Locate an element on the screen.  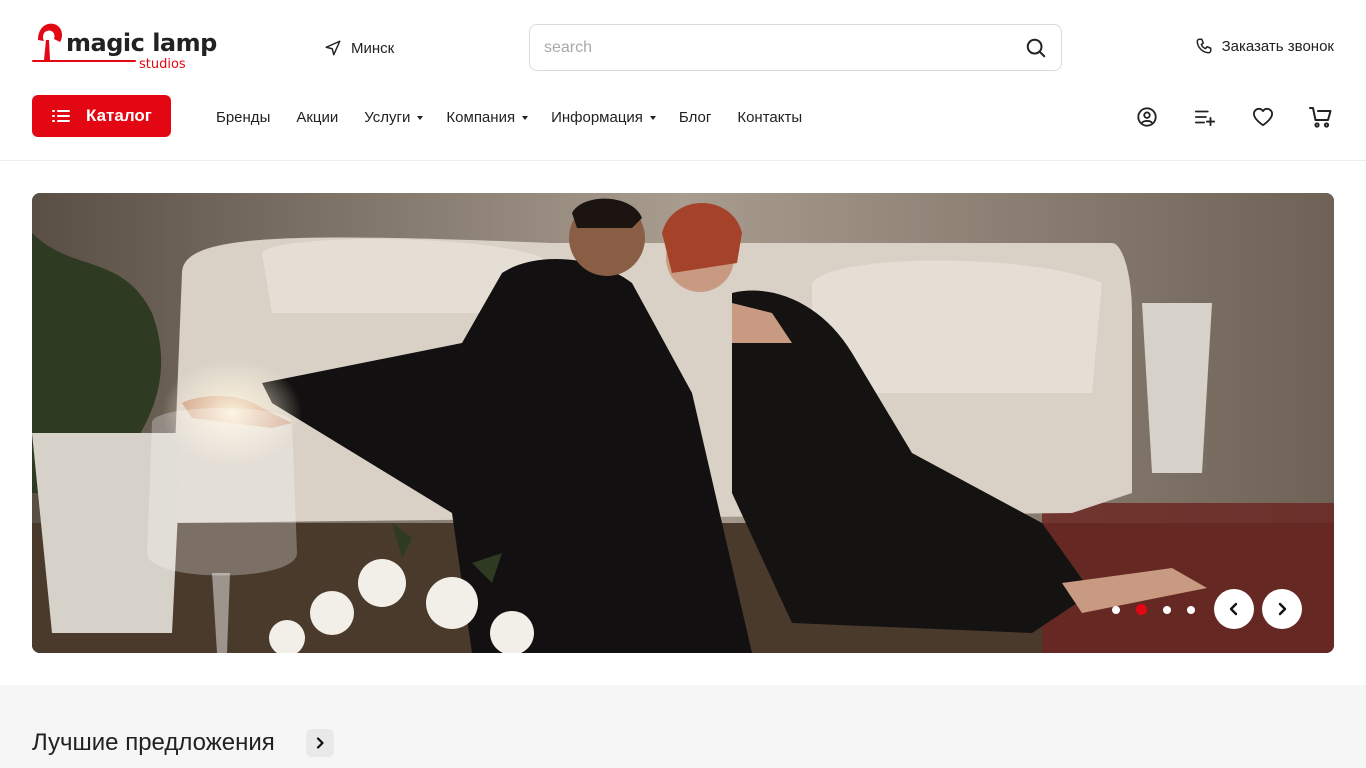
callback-label: Заказать звонок is located at coordinates (1277, 46).